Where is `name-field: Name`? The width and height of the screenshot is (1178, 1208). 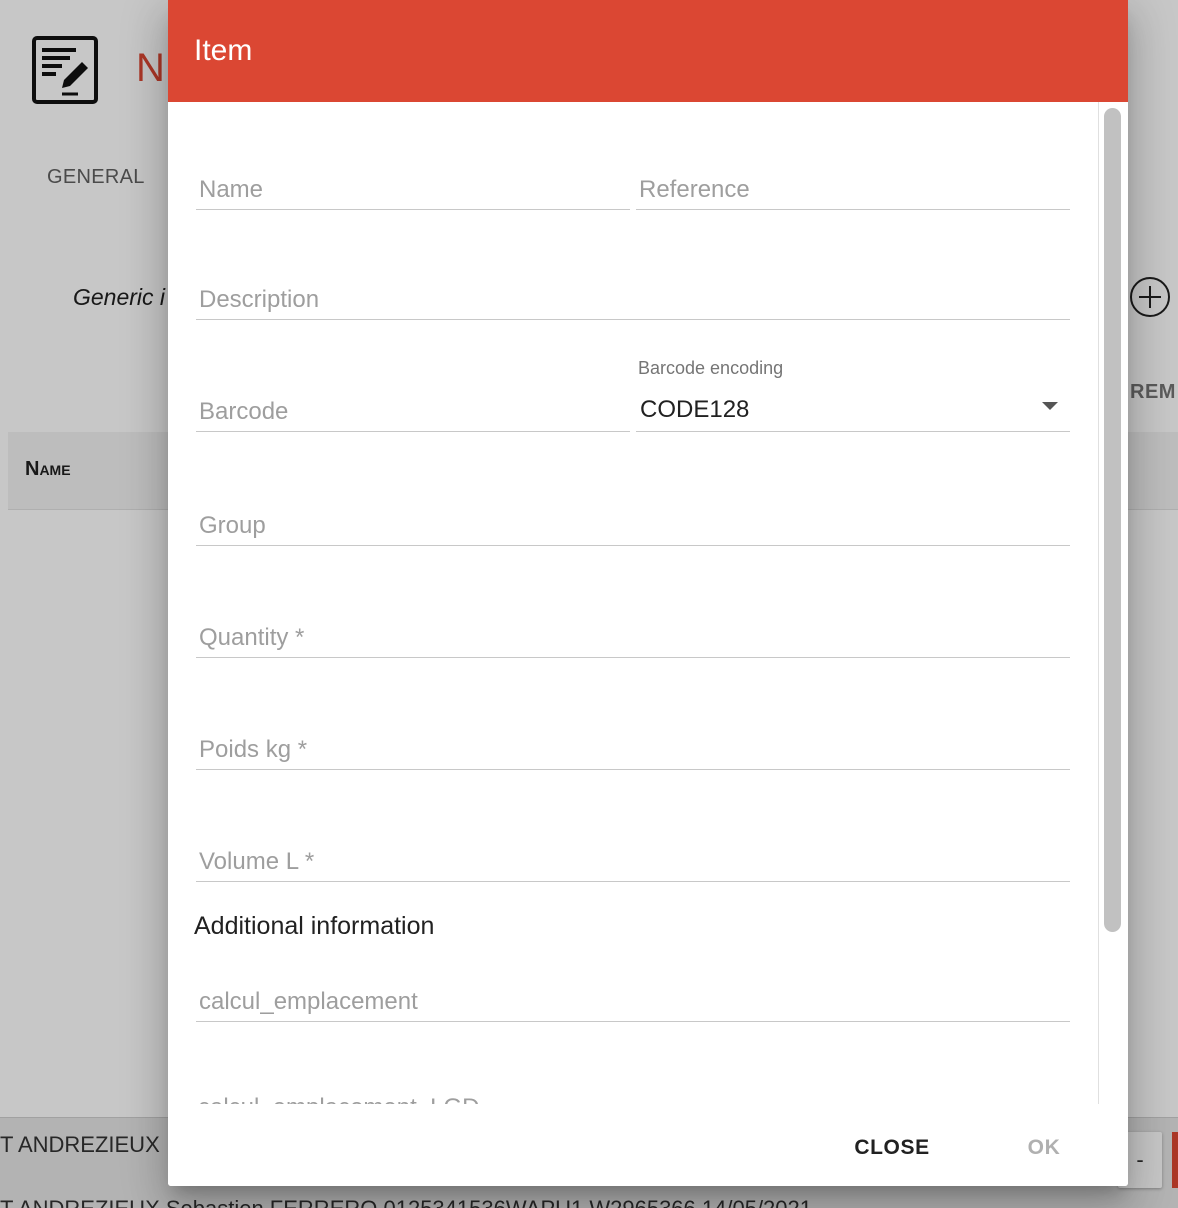
name-field: Name is located at coordinates (413, 184).